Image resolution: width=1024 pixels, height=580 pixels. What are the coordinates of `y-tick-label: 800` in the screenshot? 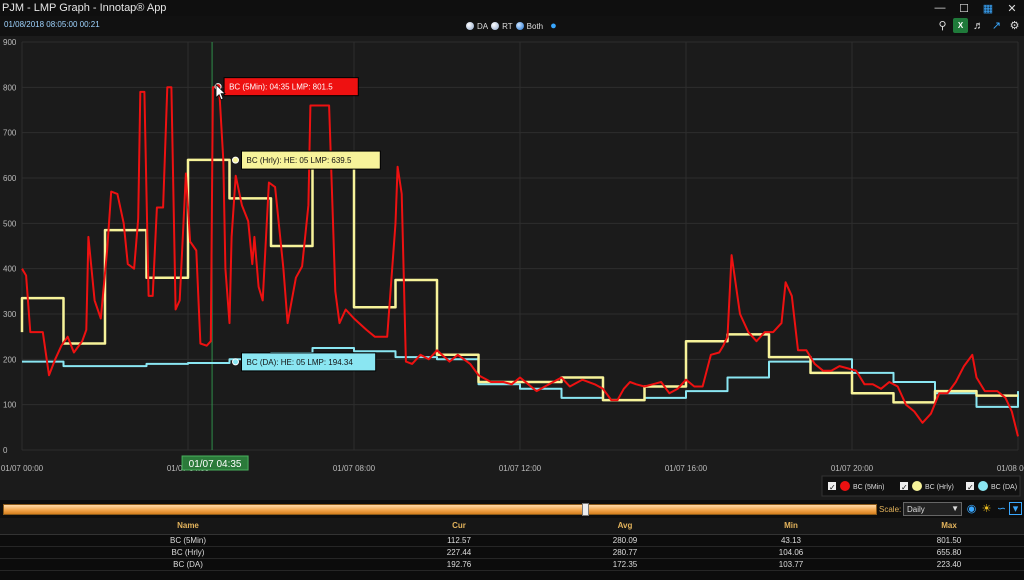 It's located at (10, 87).